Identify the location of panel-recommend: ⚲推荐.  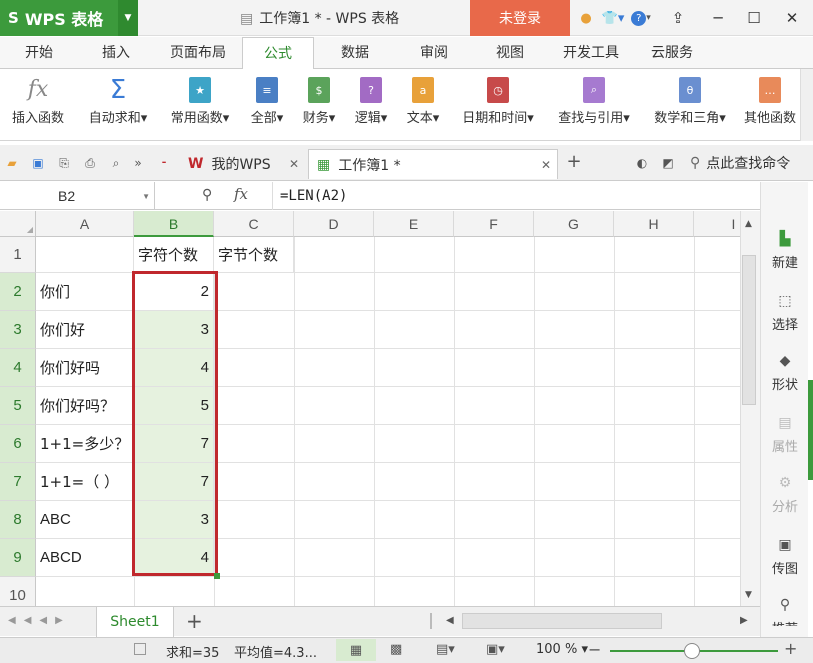
(785, 611).